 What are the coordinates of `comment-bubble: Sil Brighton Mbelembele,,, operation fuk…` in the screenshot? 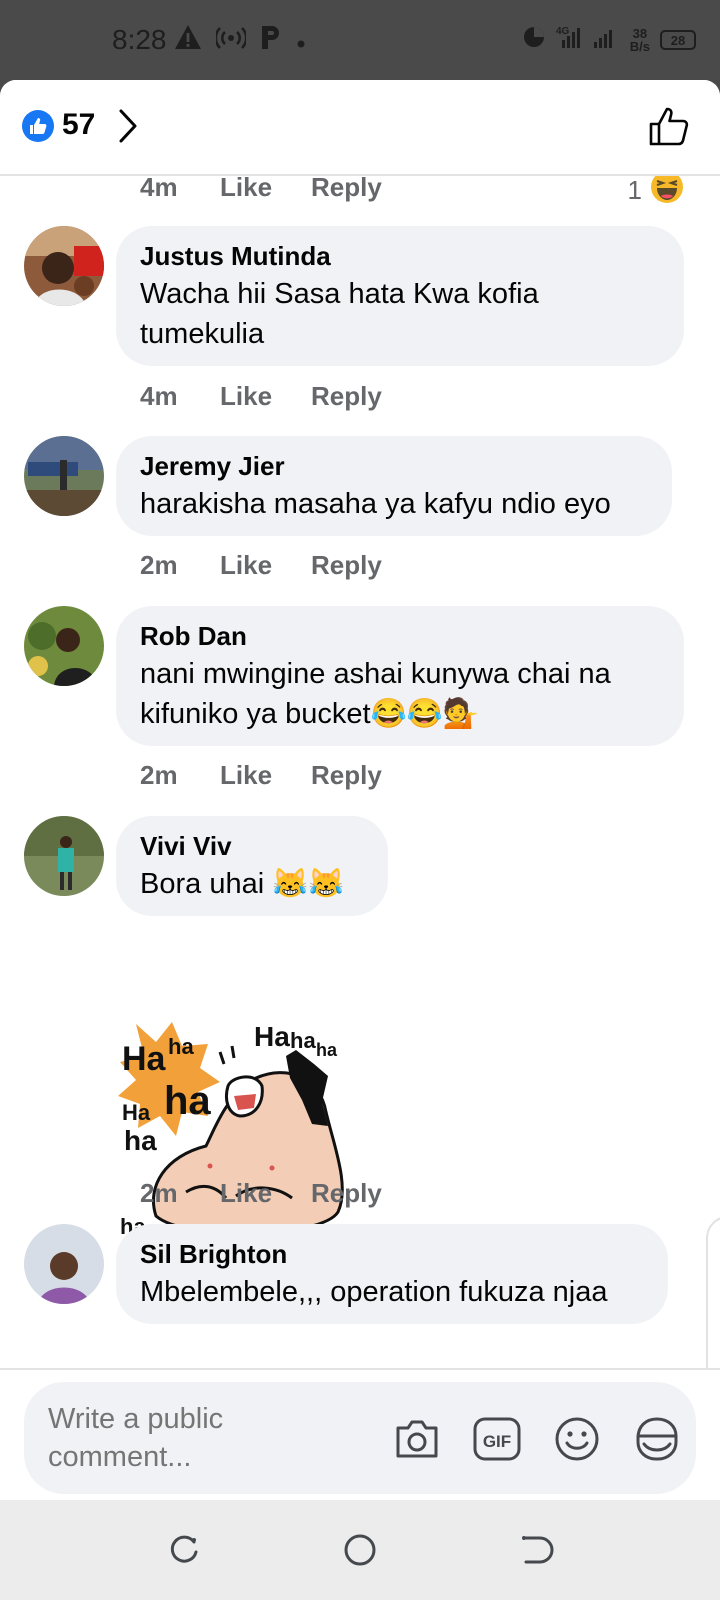 It's located at (392, 1274).